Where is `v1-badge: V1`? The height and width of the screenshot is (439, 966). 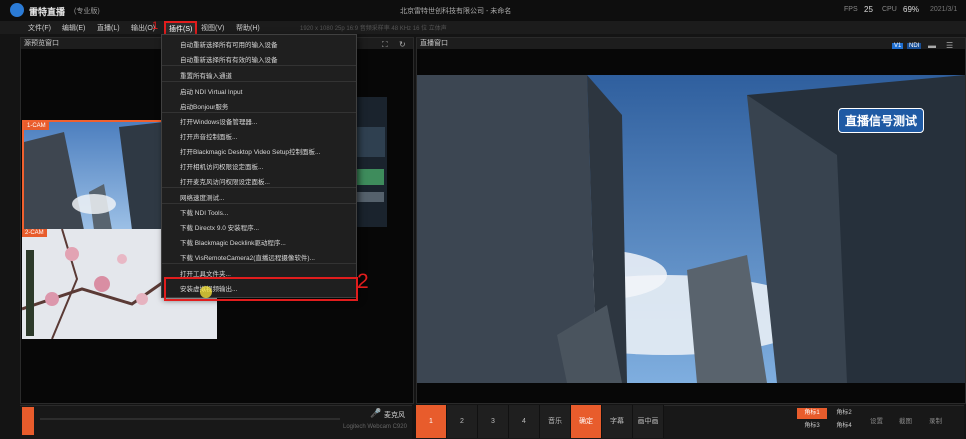 v1-badge: V1 is located at coordinates (898, 46).